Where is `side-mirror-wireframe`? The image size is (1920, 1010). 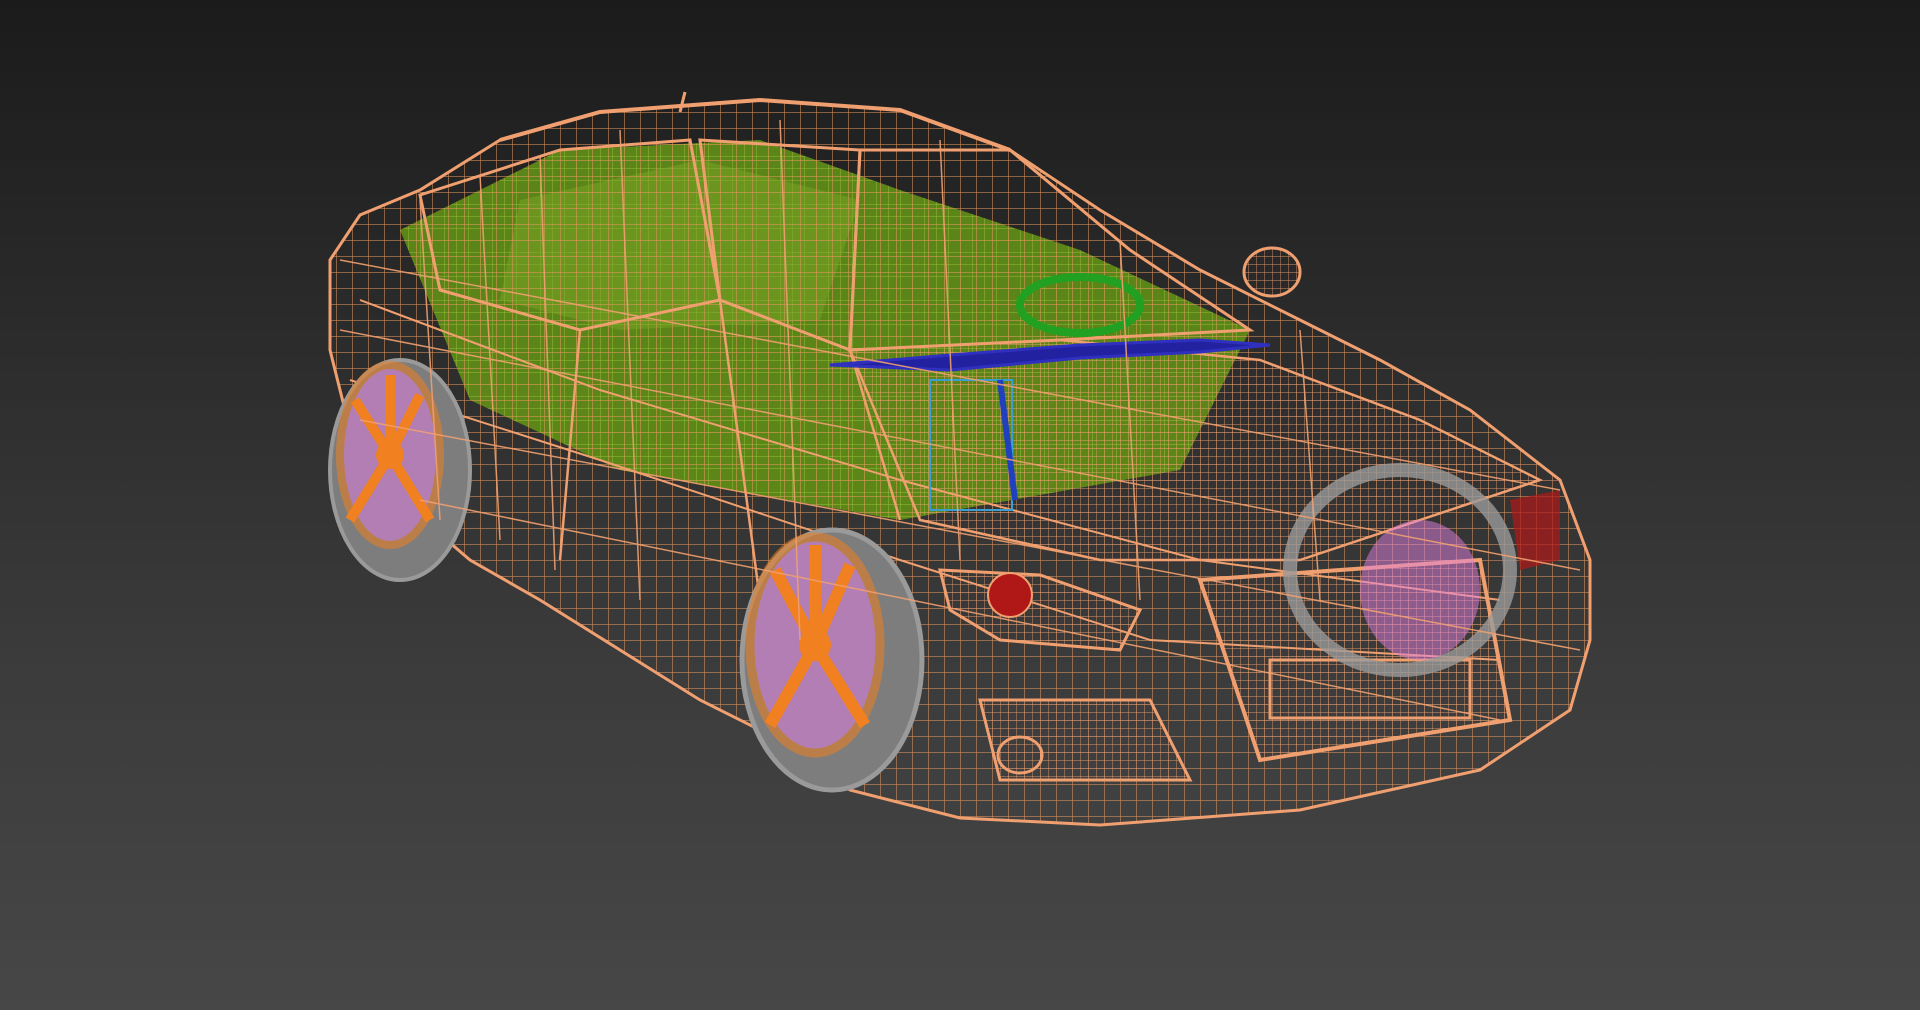 side-mirror-wireframe is located at coordinates (1272, 272).